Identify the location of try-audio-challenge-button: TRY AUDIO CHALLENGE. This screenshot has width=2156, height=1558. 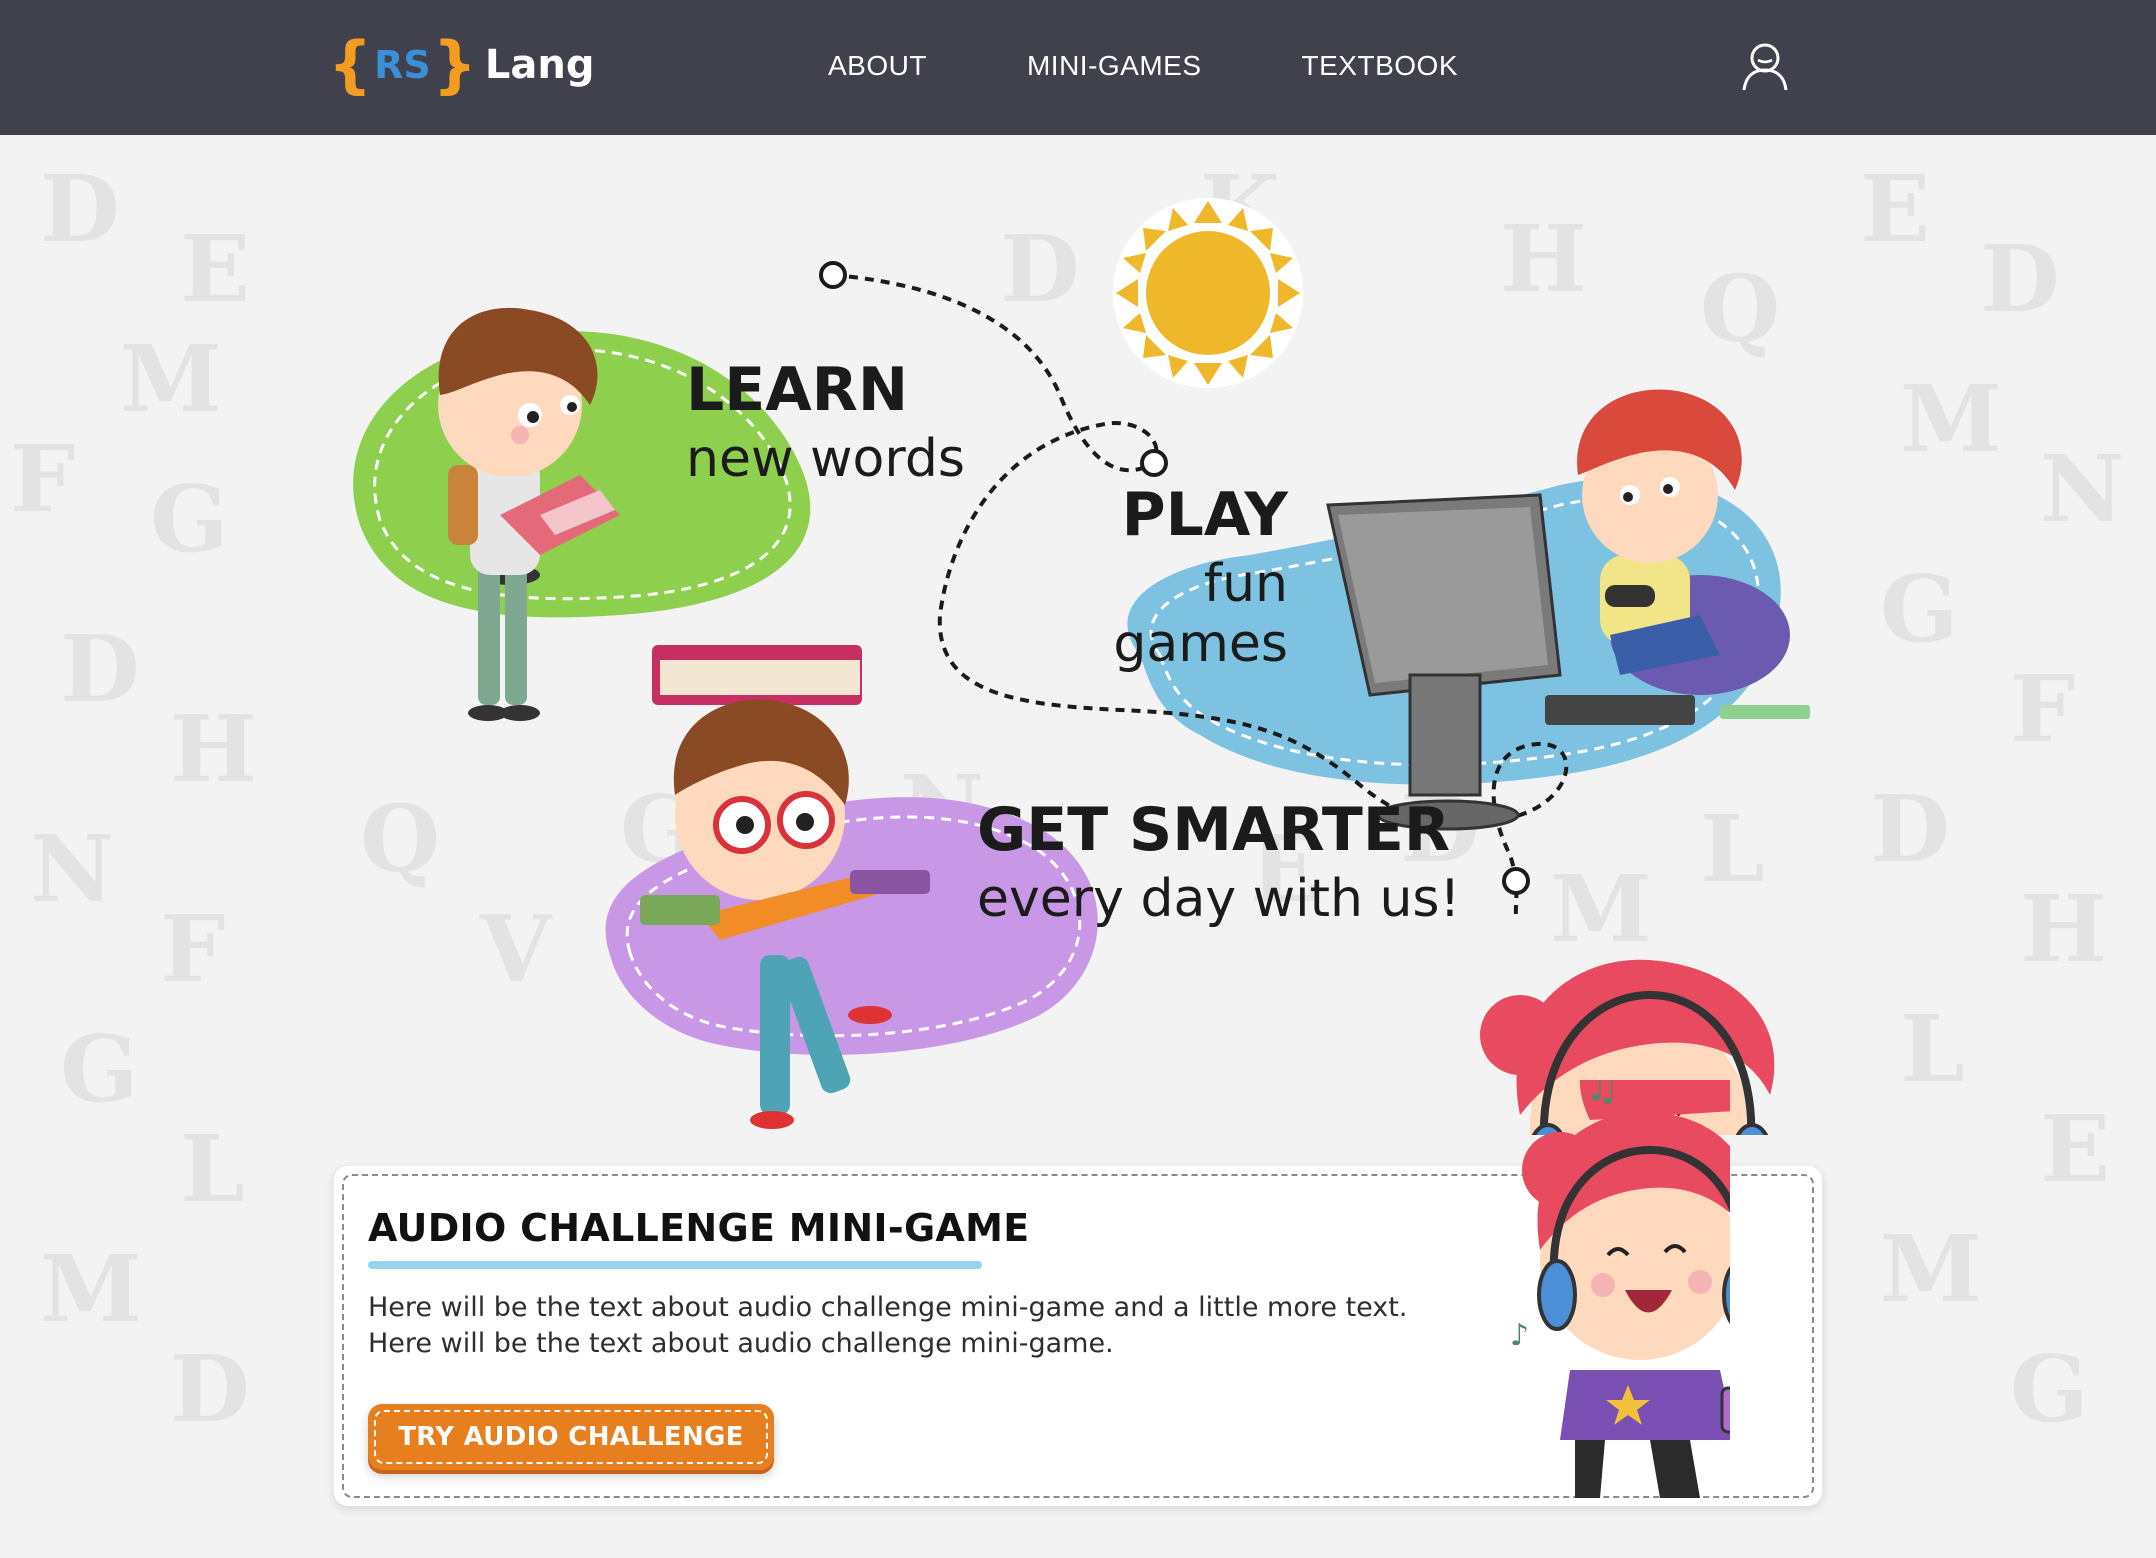
(571, 1437).